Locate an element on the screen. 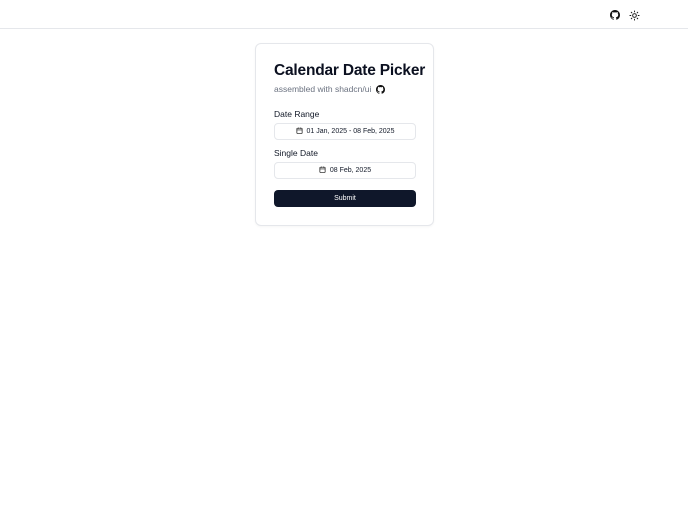 This screenshot has height=512, width=688. subtitle-row: assembled with shadcn/ui is located at coordinates (330, 89).